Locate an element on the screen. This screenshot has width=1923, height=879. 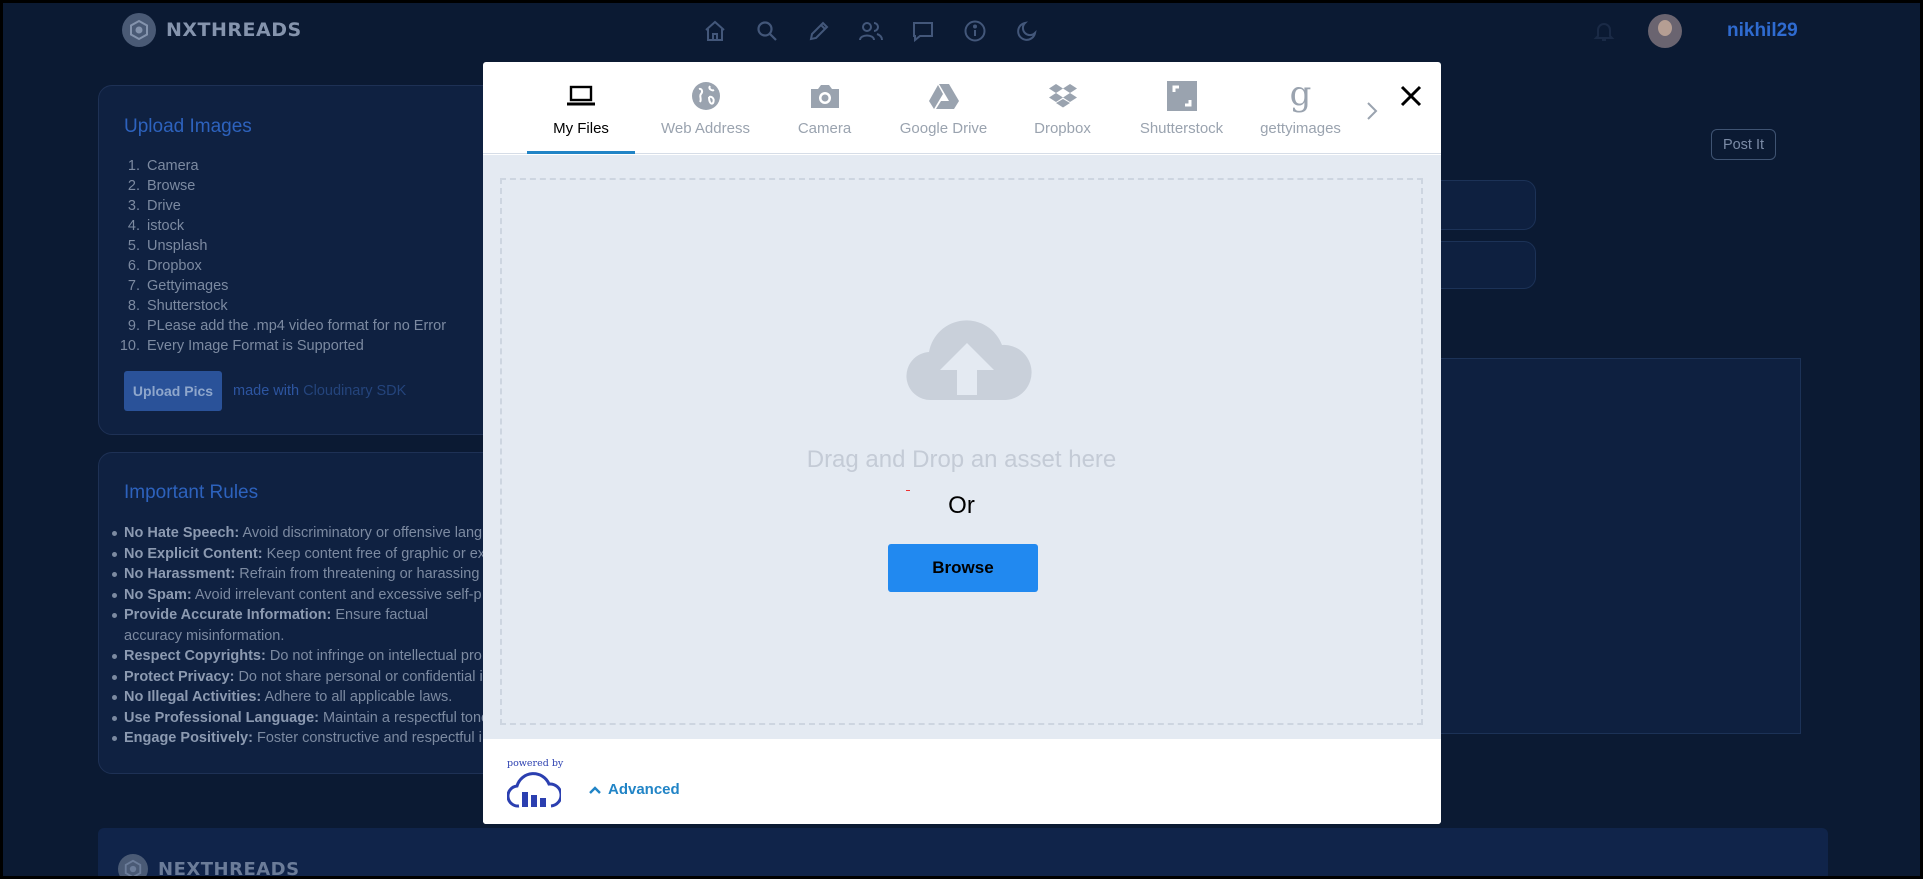
advanced-label: Advanced is located at coordinates (644, 789).